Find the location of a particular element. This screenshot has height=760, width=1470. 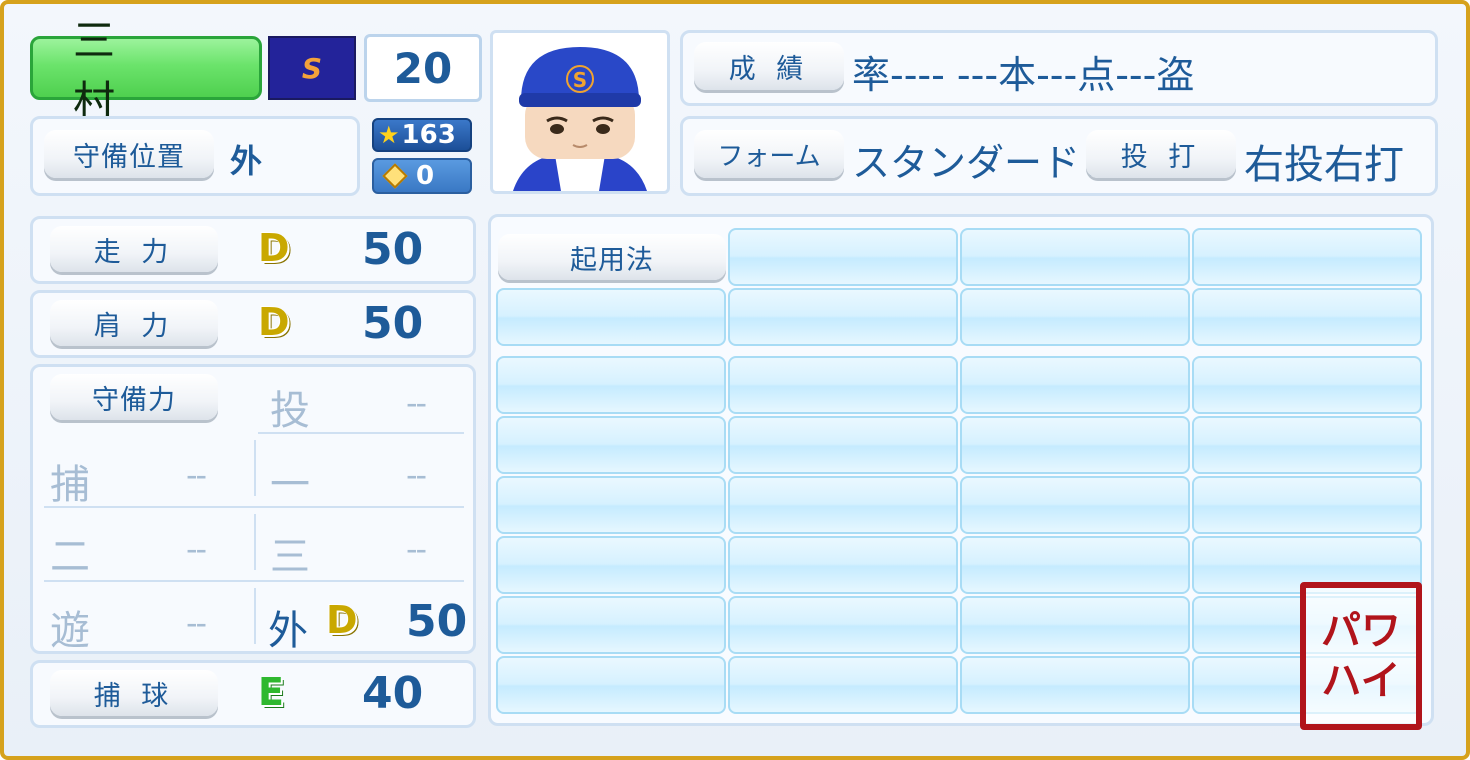

run-grade: D is located at coordinates (274, 248).